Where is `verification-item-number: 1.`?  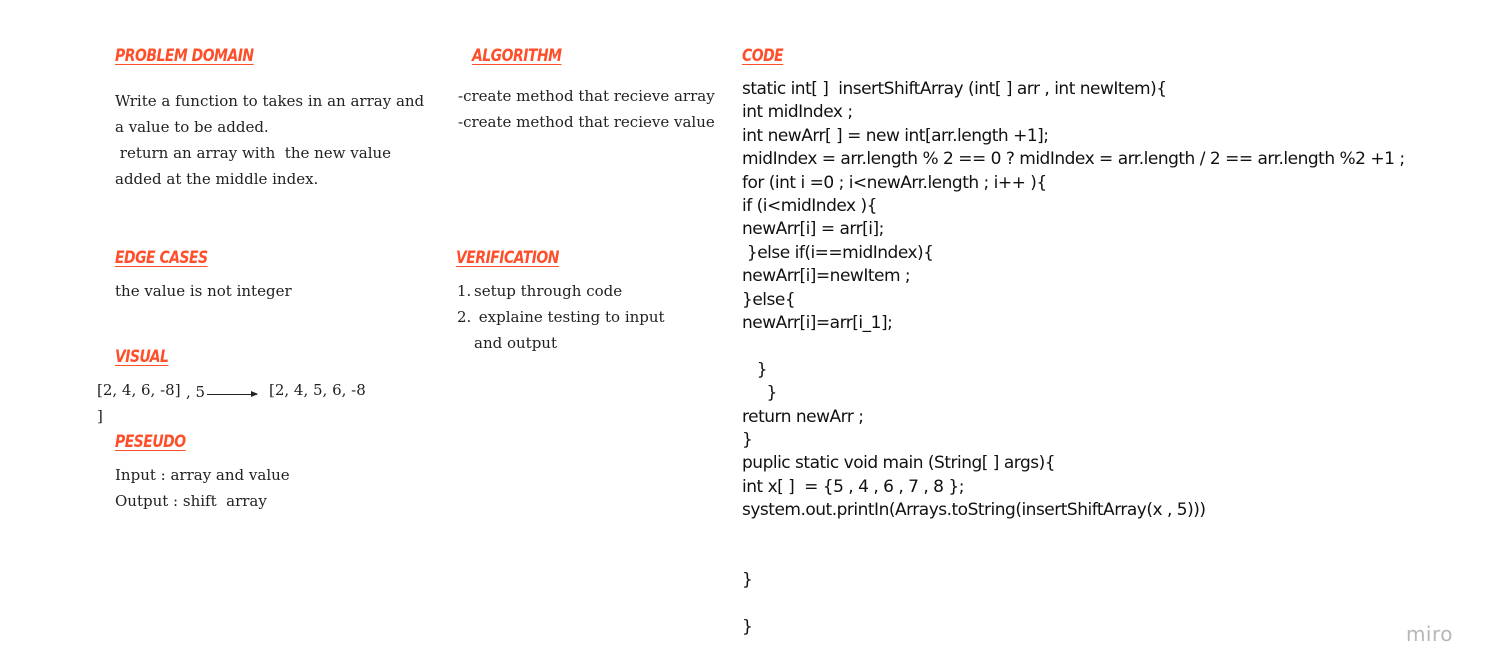 verification-item-number: 1. is located at coordinates (464, 291).